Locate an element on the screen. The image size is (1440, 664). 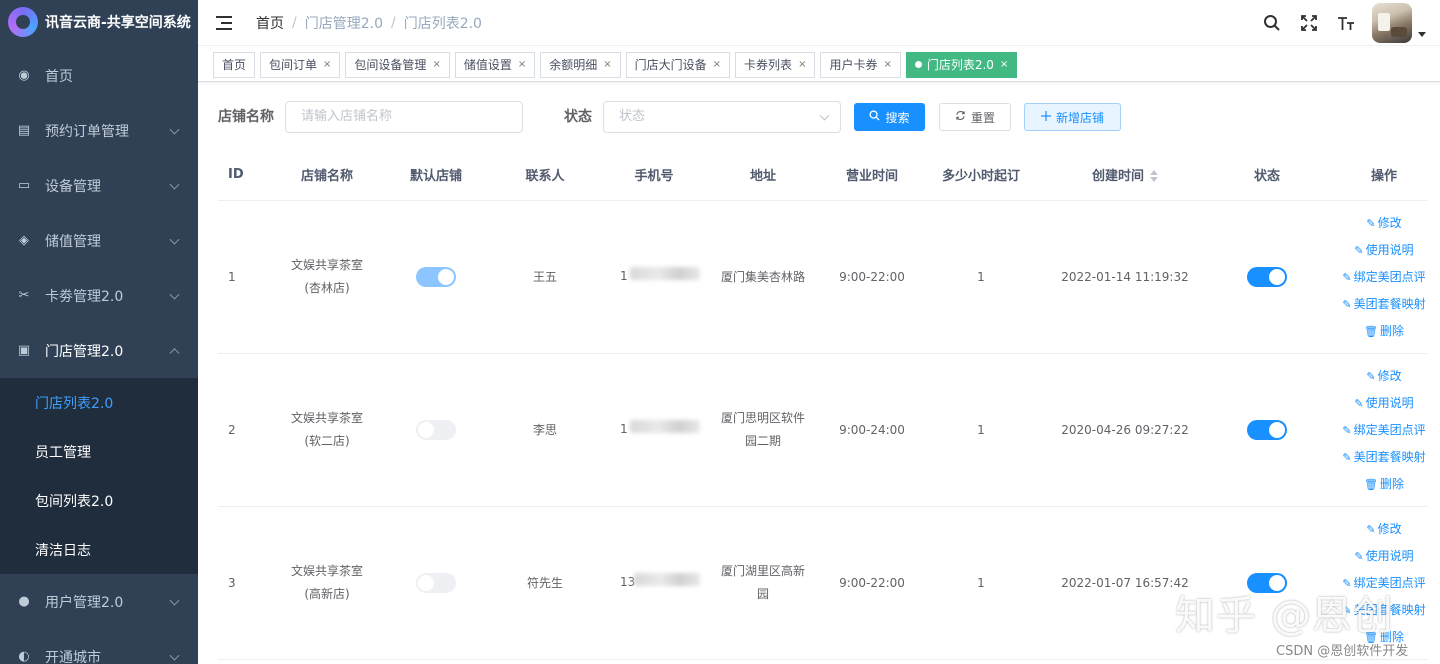
tag-stored-value-settings: 储值设置 × is located at coordinates (495, 64).